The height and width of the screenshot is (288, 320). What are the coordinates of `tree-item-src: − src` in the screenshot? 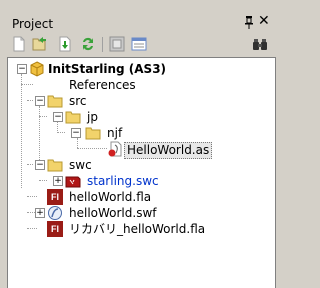 It's located at (138, 101).